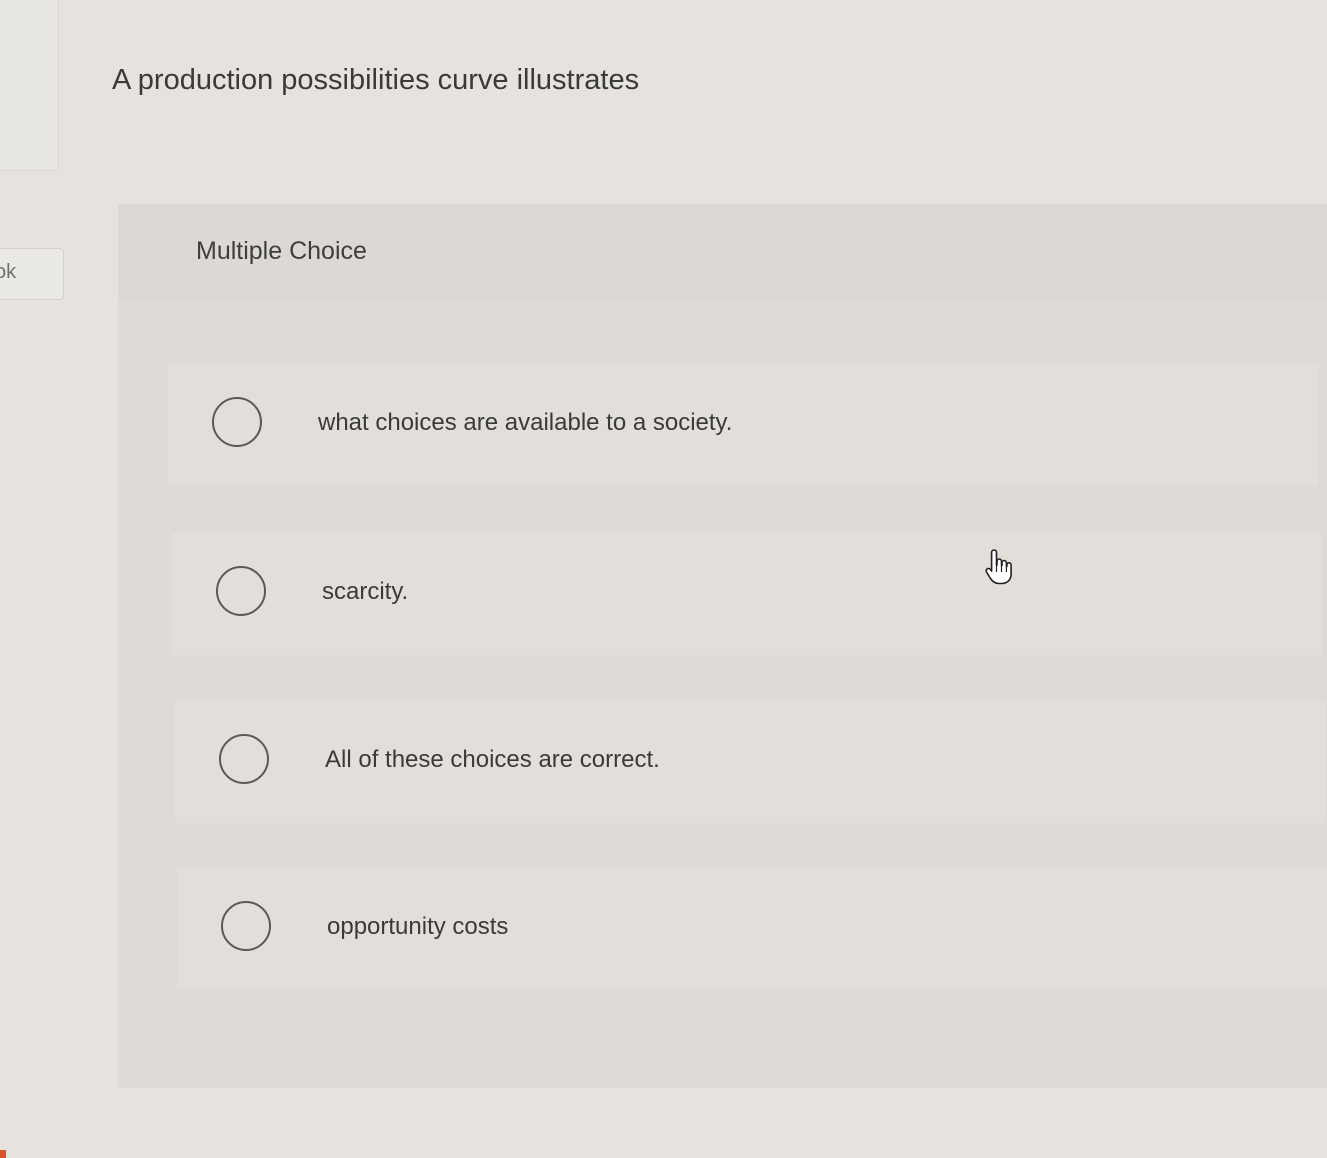  What do you see at coordinates (525, 422) in the screenshot?
I see `answer-option-label: what choices are available to a society.` at bounding box center [525, 422].